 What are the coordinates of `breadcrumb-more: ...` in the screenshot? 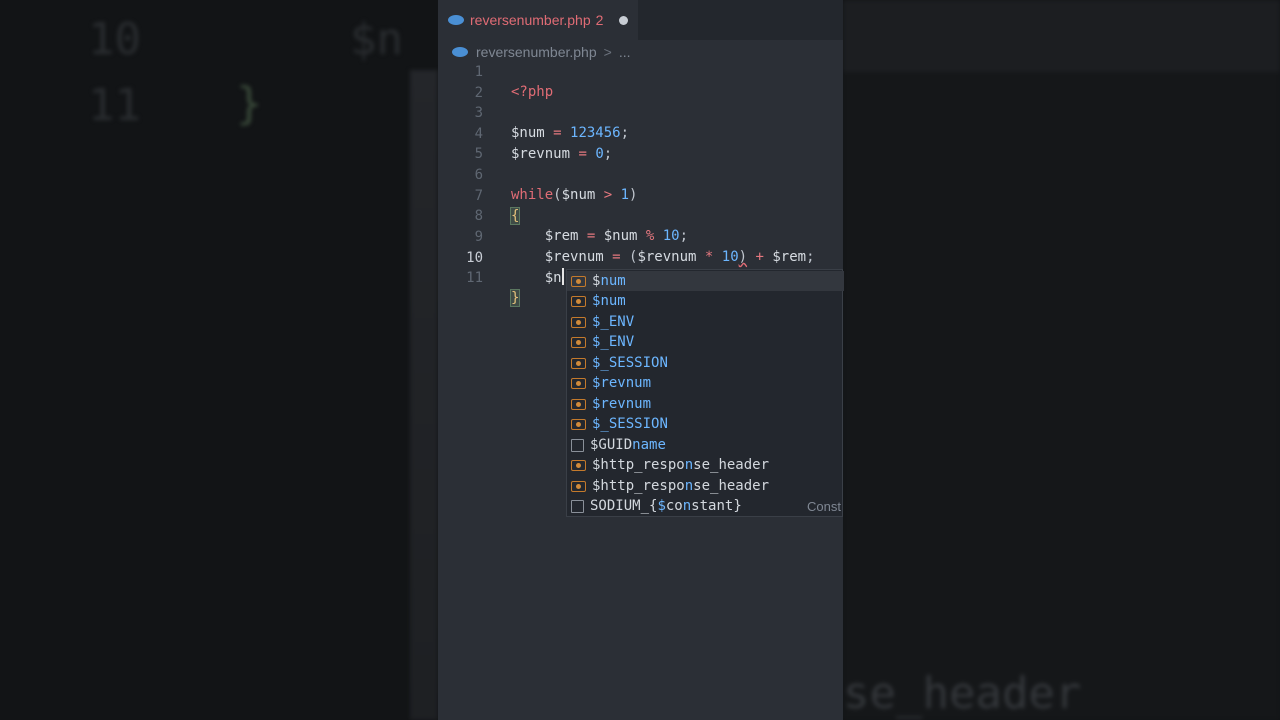 It's located at (625, 52).